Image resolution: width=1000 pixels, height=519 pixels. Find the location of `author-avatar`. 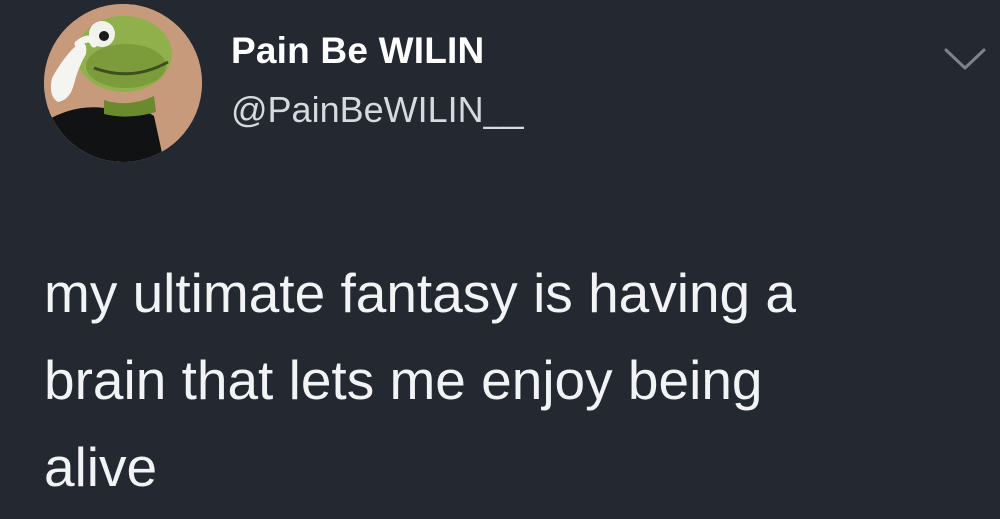

author-avatar is located at coordinates (123, 83).